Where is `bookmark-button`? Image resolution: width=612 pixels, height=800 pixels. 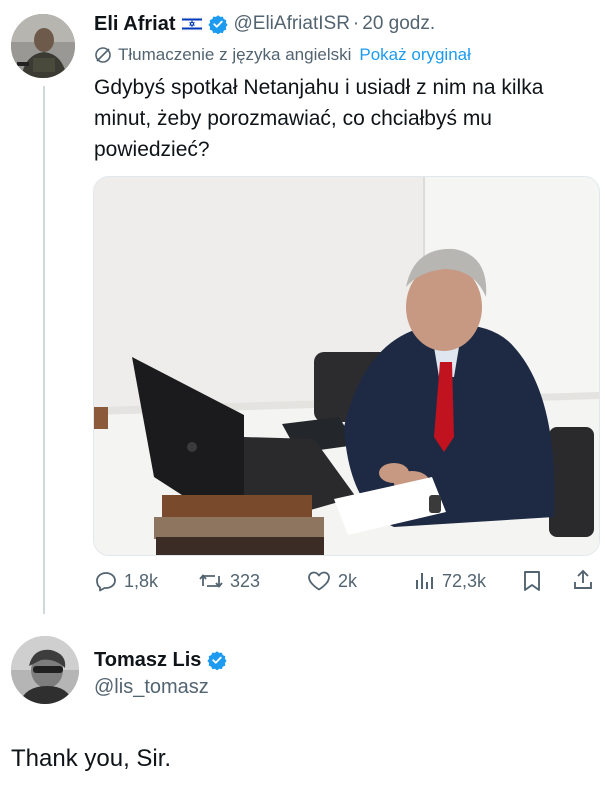 bookmark-button is located at coordinates (532, 581).